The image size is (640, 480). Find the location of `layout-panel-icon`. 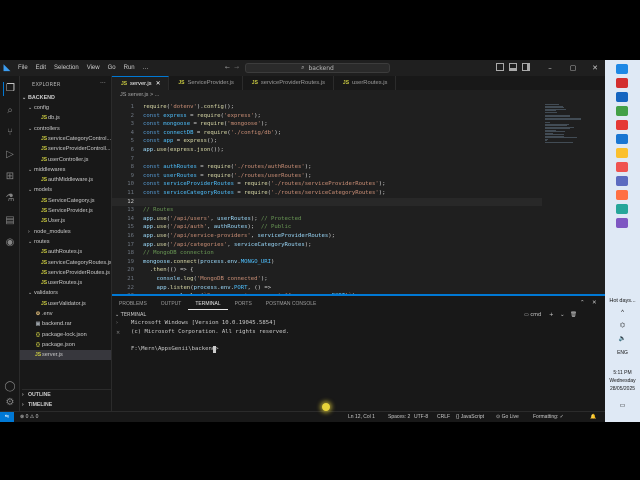

layout-panel-icon is located at coordinates (513, 67).